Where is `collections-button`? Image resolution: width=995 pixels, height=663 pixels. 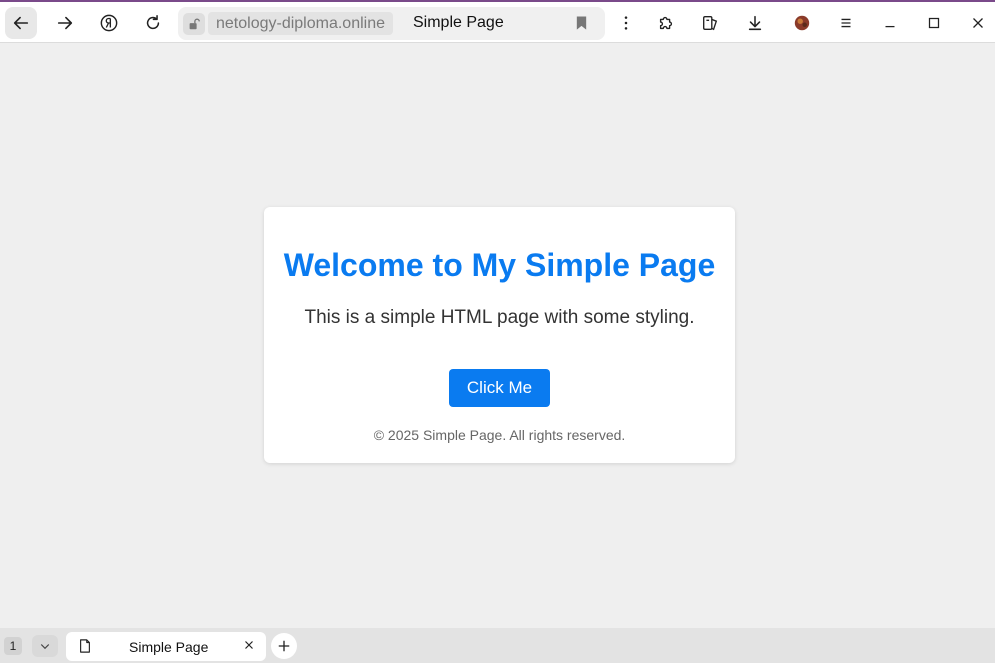 collections-button is located at coordinates (710, 23).